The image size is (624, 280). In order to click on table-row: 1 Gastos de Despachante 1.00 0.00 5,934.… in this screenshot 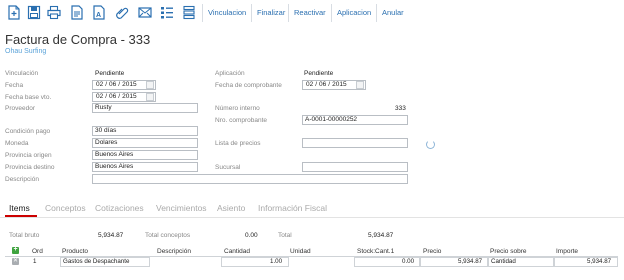, I will do `click(311, 262)`.